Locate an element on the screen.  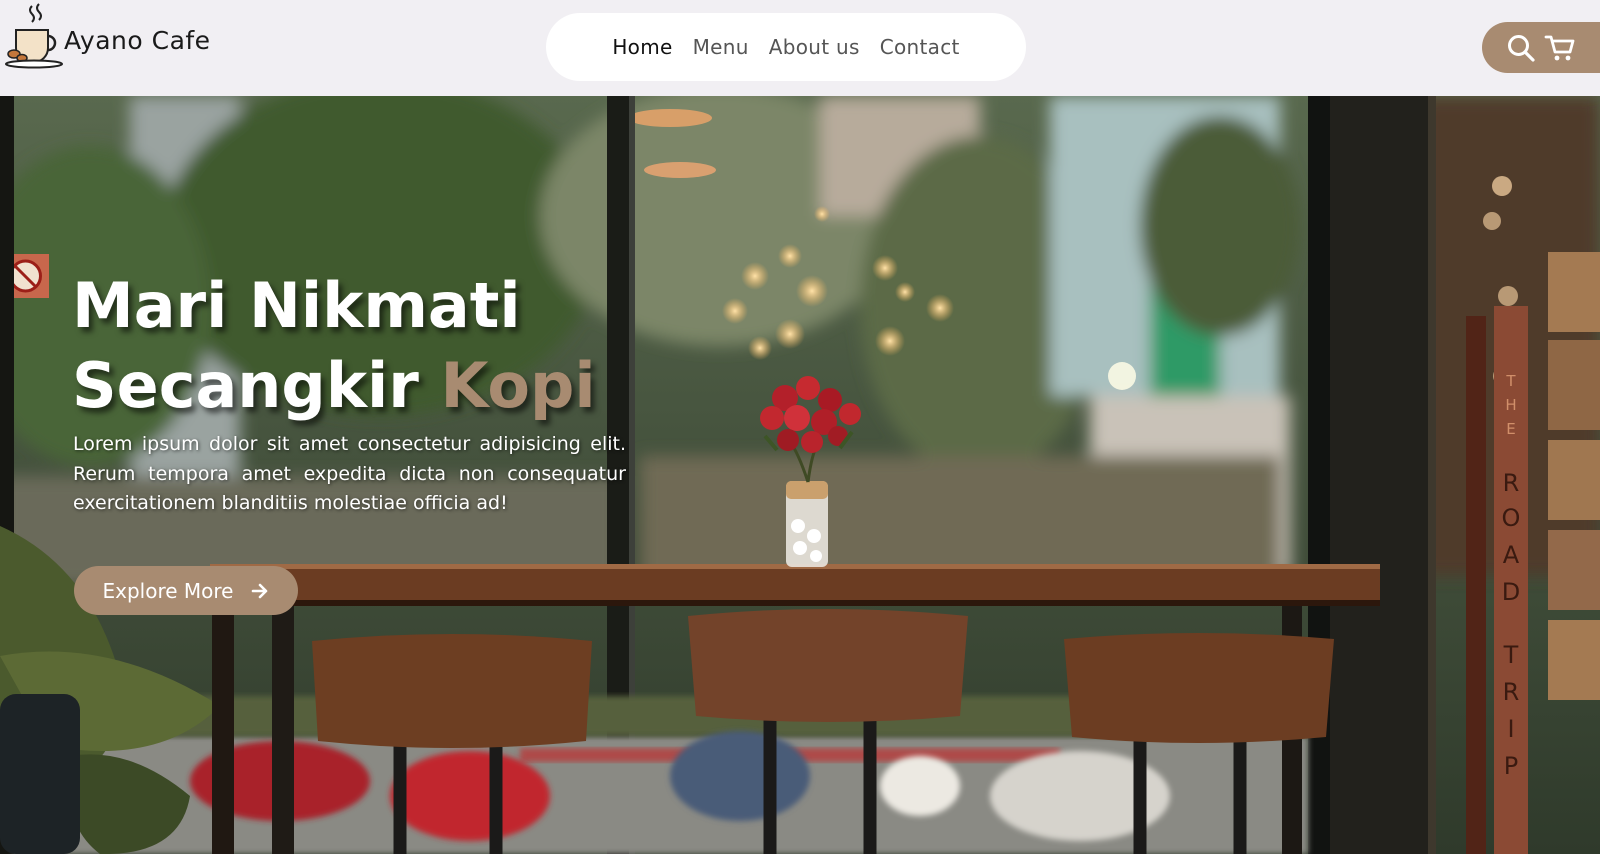
brand-name: Ayano Cafe is located at coordinates (137, 40).